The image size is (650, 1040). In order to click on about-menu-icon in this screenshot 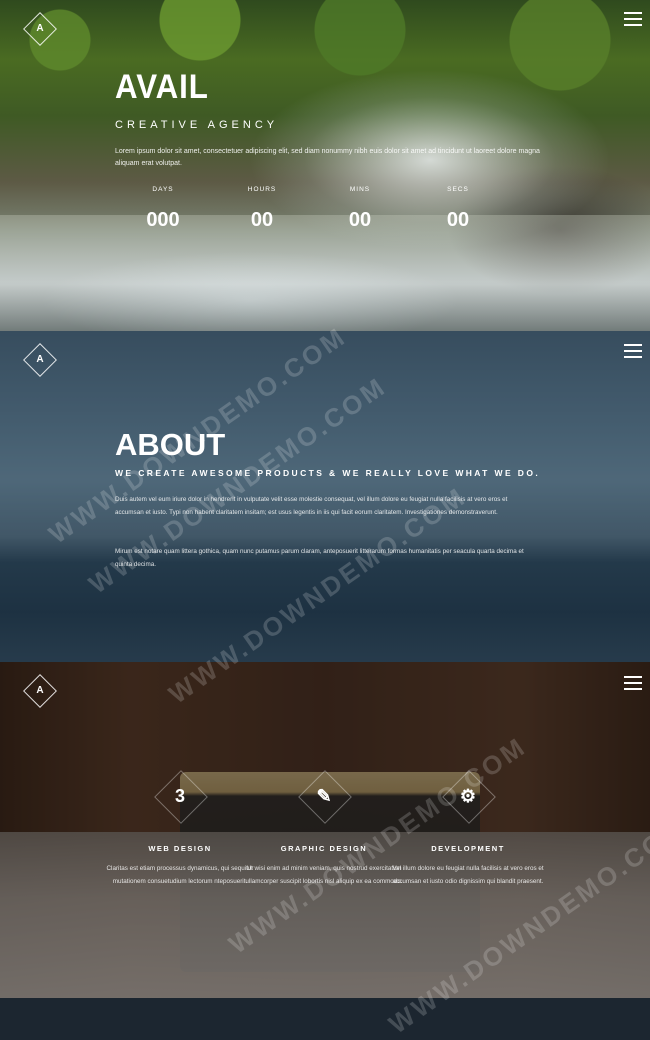, I will do `click(633, 351)`.